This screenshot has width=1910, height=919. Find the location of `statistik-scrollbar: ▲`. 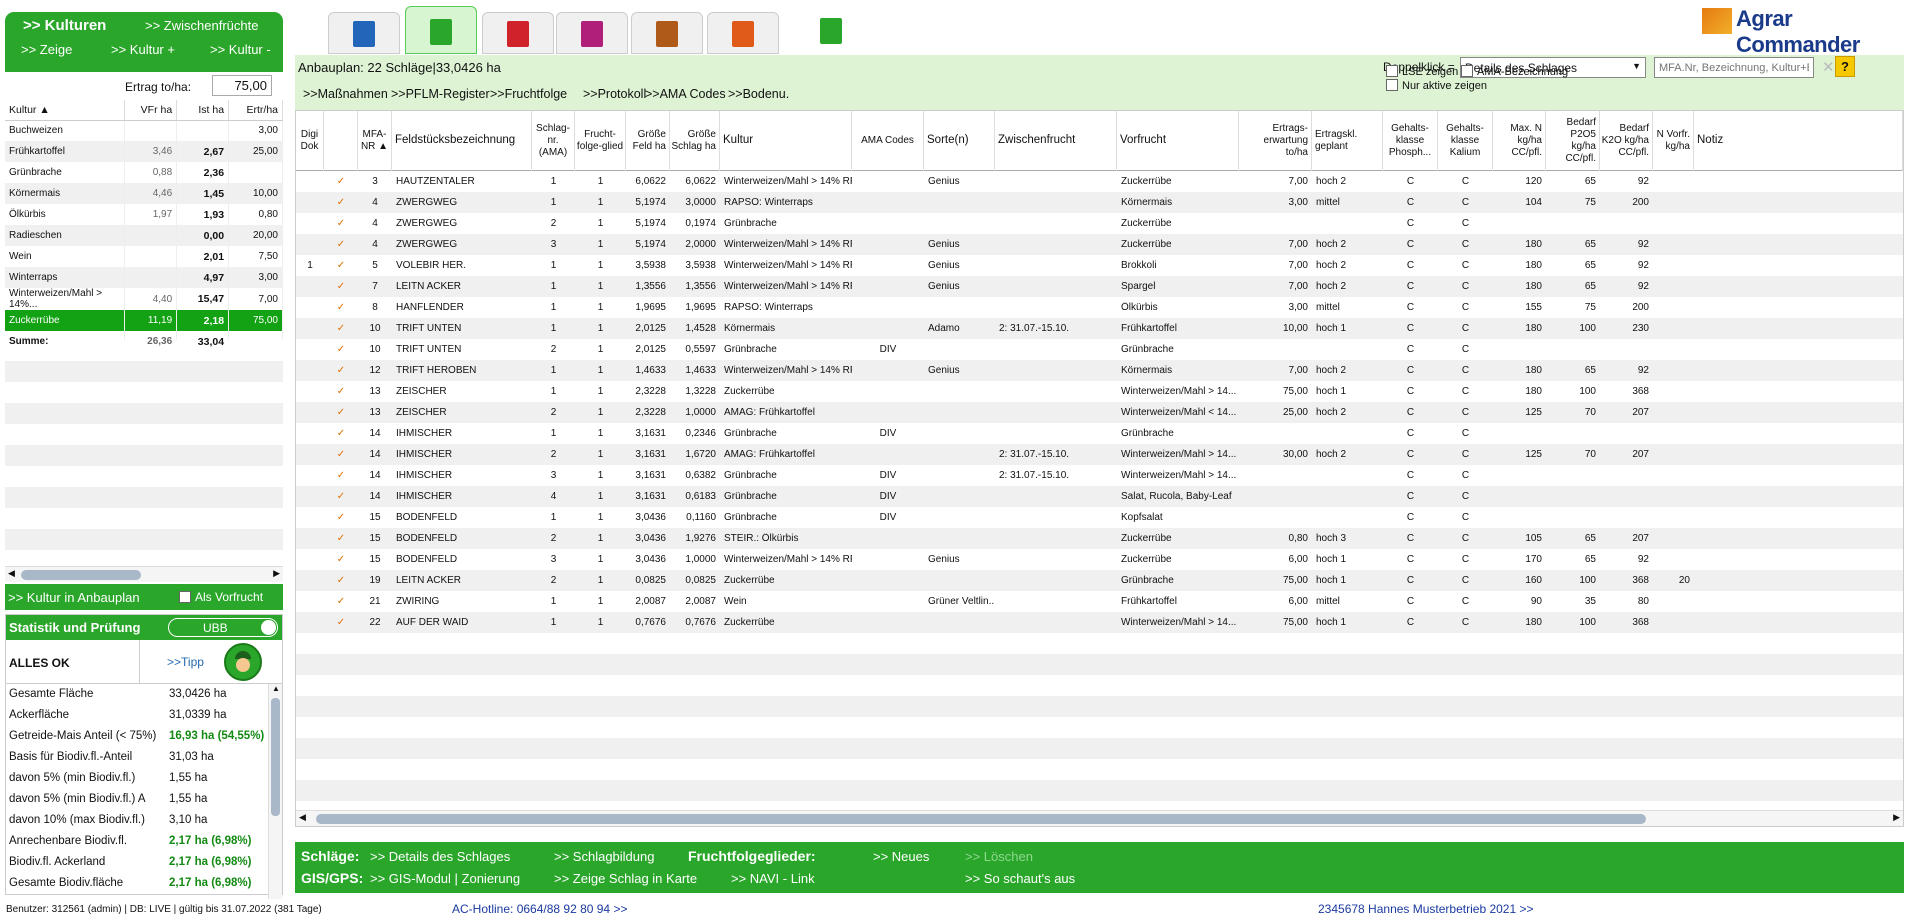

statistik-scrollbar: ▲ is located at coordinates (275, 791).